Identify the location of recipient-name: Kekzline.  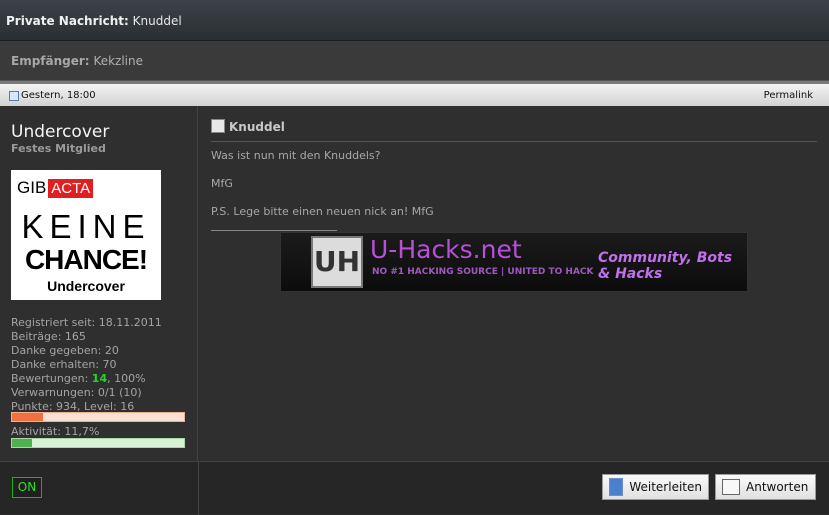
(118, 61).